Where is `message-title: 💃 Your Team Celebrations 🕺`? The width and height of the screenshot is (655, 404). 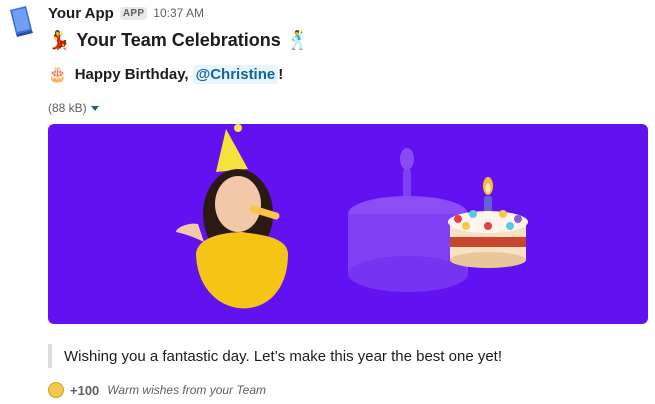
message-title: 💃 Your Team Celebrations 🕺 is located at coordinates (178, 40).